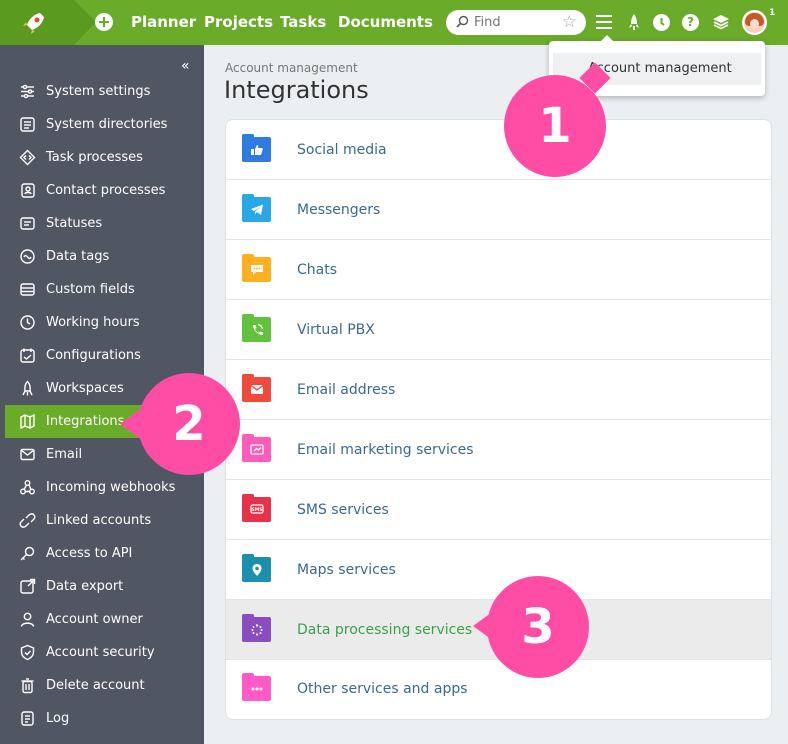 Image resolution: width=788 pixels, height=744 pixels. I want to click on sidebar-item-label: System directories, so click(107, 124).